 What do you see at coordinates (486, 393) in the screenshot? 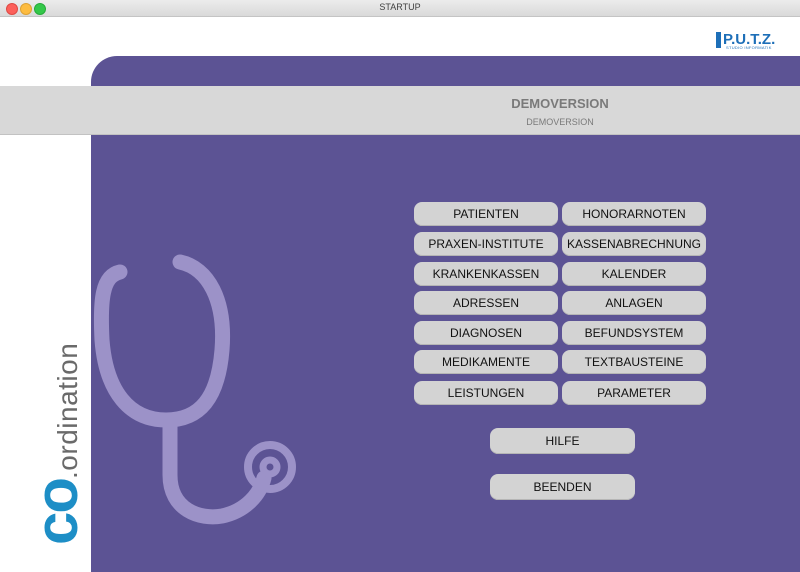
I see `leistungen-button: LEISTUNGEN` at bounding box center [486, 393].